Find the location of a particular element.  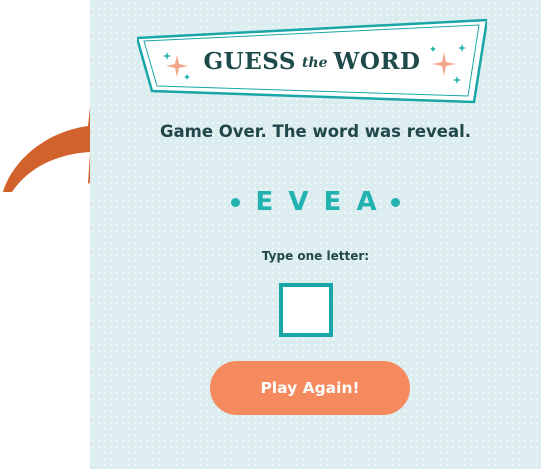

play-again-button: Play Again! is located at coordinates (310, 388).